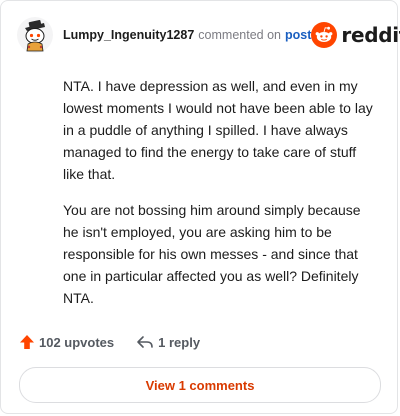 The image size is (400, 416). Describe the element at coordinates (298, 35) in the screenshot. I see `post-link: post` at that location.